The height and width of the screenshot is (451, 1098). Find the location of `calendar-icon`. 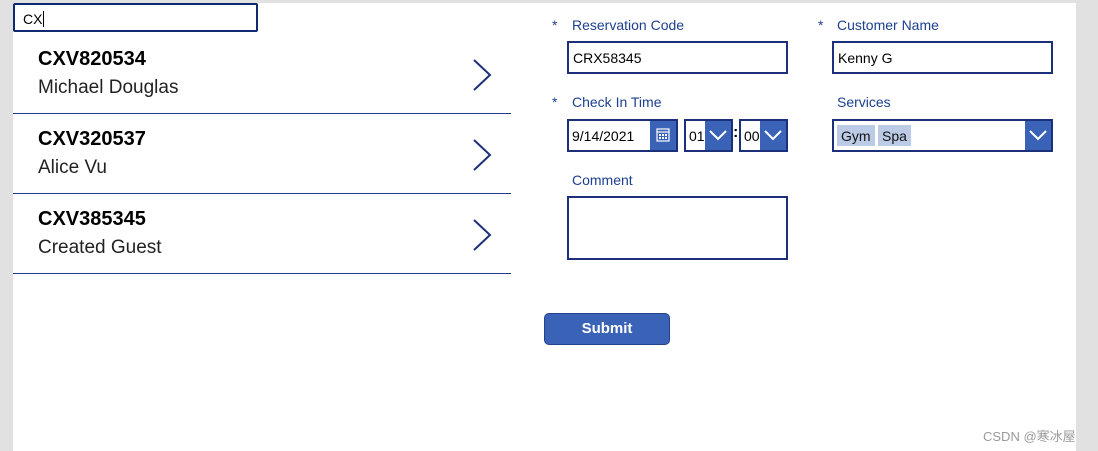

calendar-icon is located at coordinates (663, 135).